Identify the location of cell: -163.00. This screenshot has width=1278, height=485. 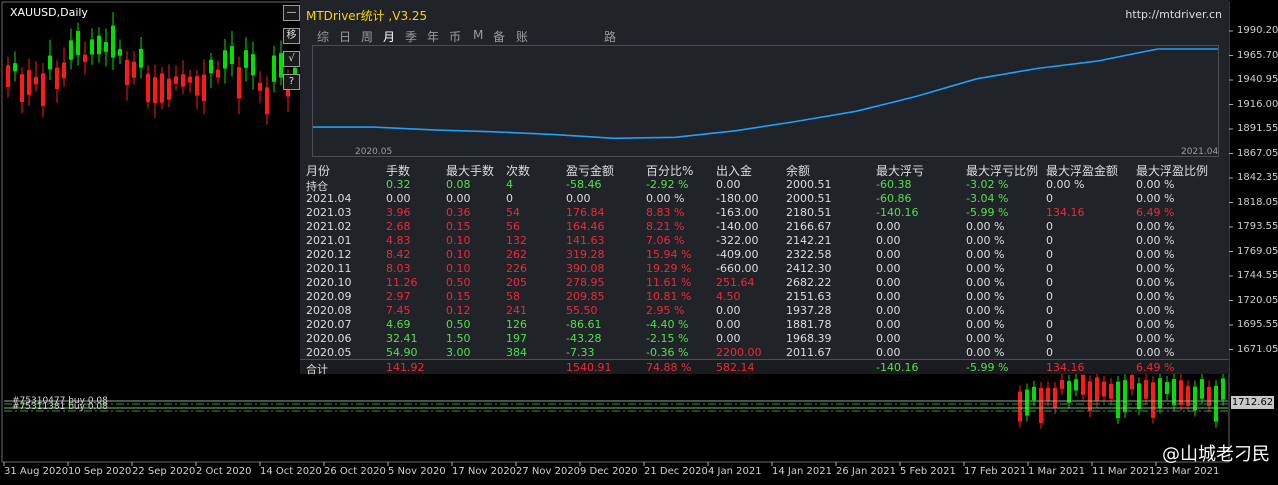
(737, 212).